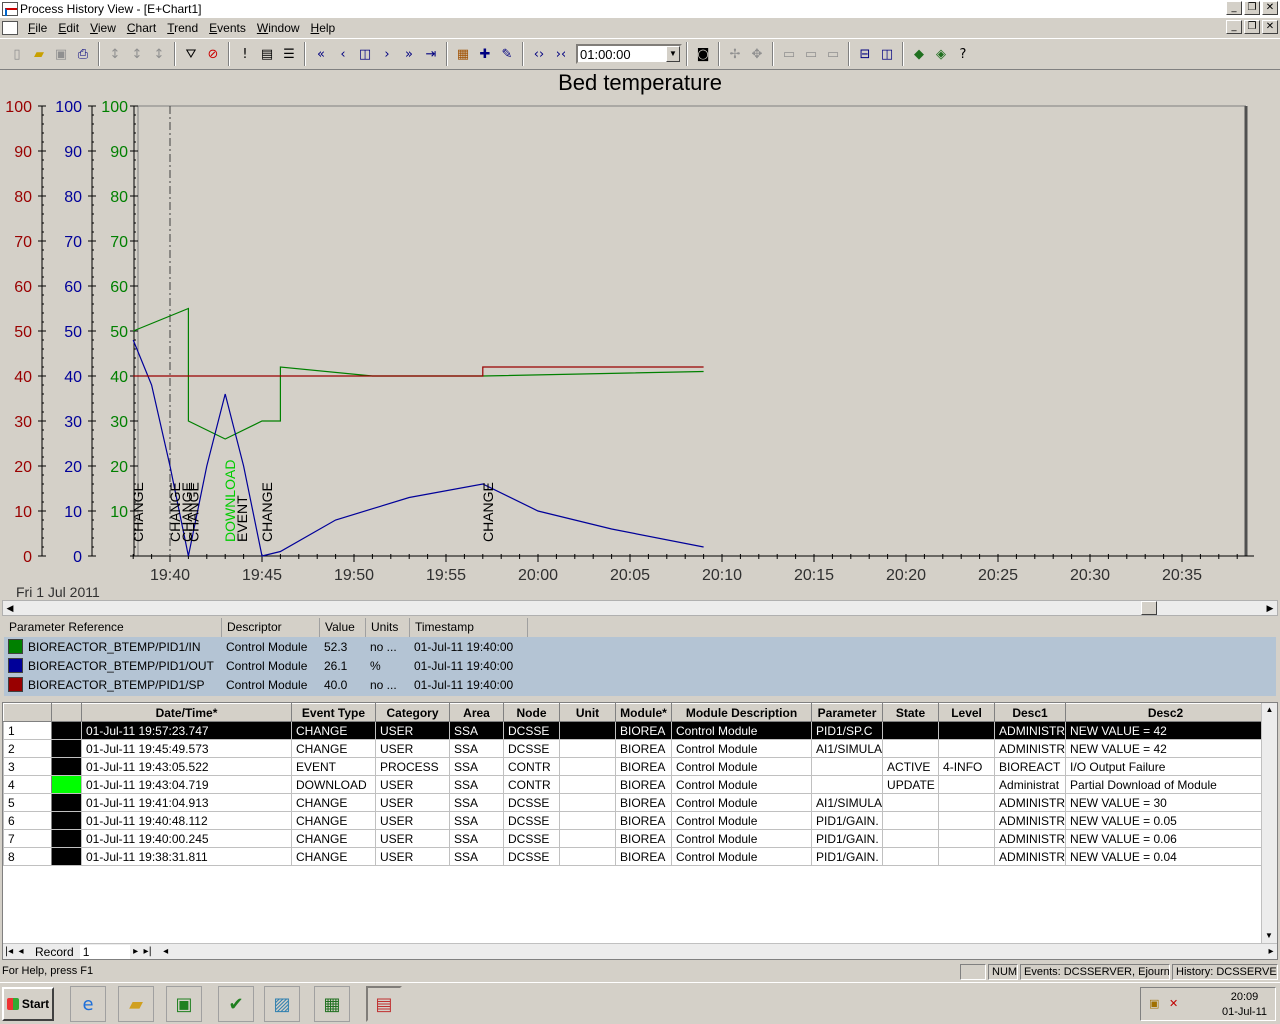 The height and width of the screenshot is (1024, 1280). Describe the element at coordinates (332, 1004) in the screenshot. I see `explorer-tree-icon: ▦` at that location.